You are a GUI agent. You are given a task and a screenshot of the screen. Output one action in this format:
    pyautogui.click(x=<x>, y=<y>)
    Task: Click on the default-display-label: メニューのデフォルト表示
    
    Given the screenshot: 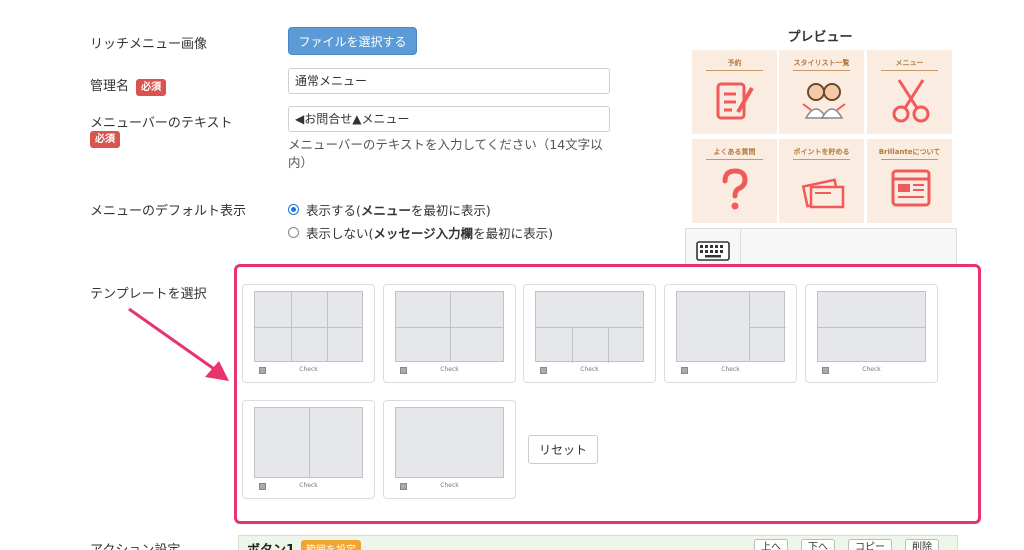 What is the action you would take?
    pyautogui.click(x=168, y=211)
    